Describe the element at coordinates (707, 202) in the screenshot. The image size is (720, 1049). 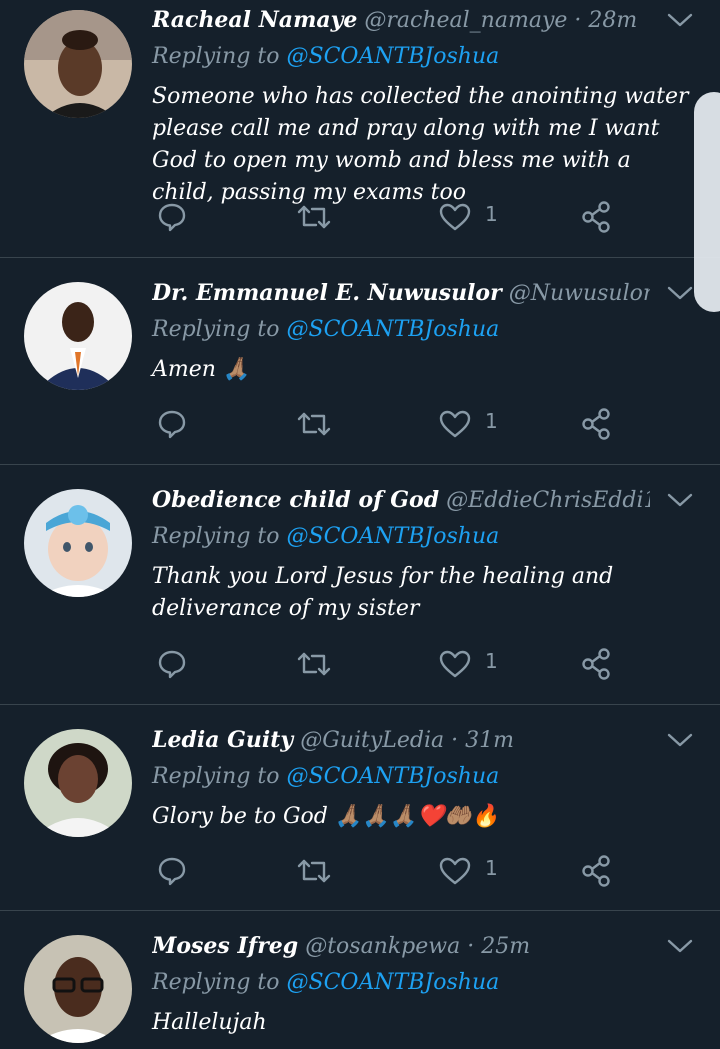
I see `scrollbar` at that location.